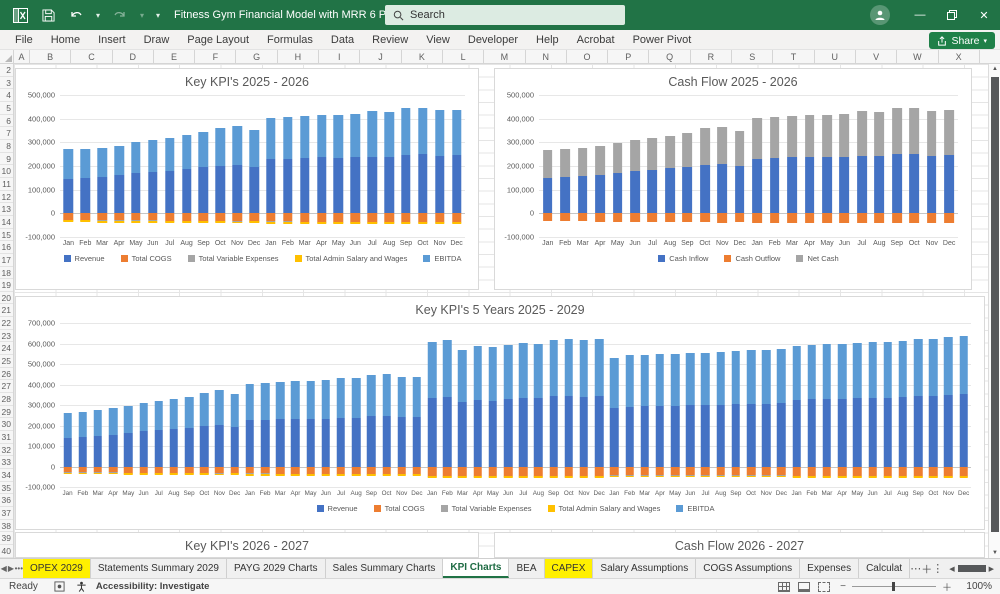  What do you see at coordinates (6, 298) in the screenshot?
I see `row-header-20: 20` at bounding box center [6, 298].